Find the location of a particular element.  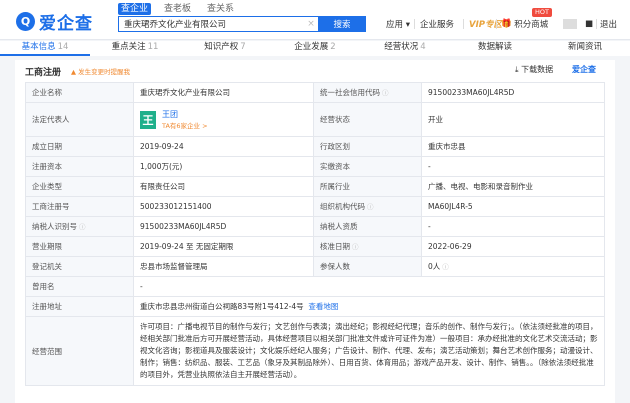

credit-code-label: 统一社会信用代码 ⓘ is located at coordinates (367, 92).